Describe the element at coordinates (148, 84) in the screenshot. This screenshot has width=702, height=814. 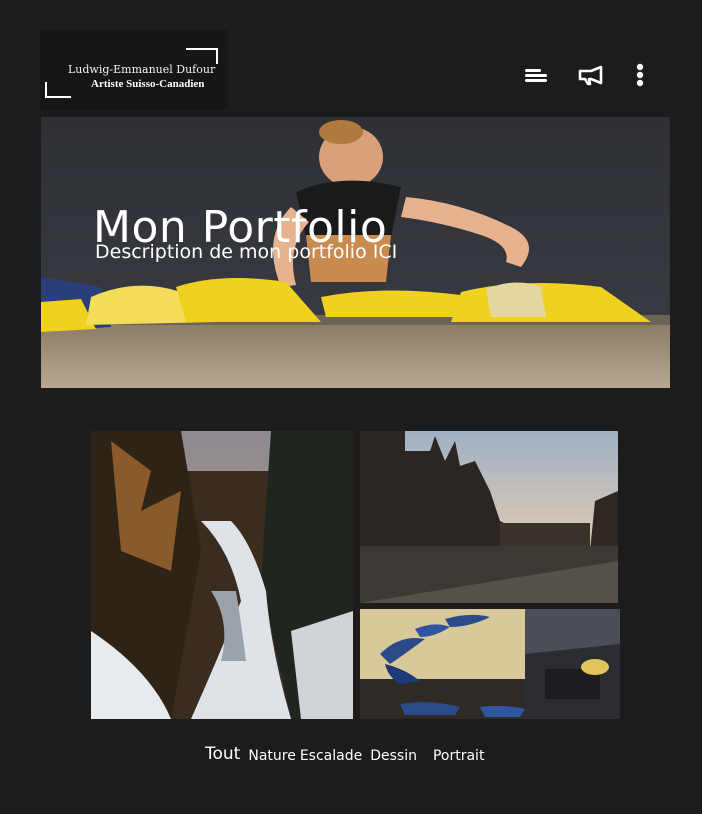
I see `logo-tagline: Artiste Suisso-Canadien` at that location.